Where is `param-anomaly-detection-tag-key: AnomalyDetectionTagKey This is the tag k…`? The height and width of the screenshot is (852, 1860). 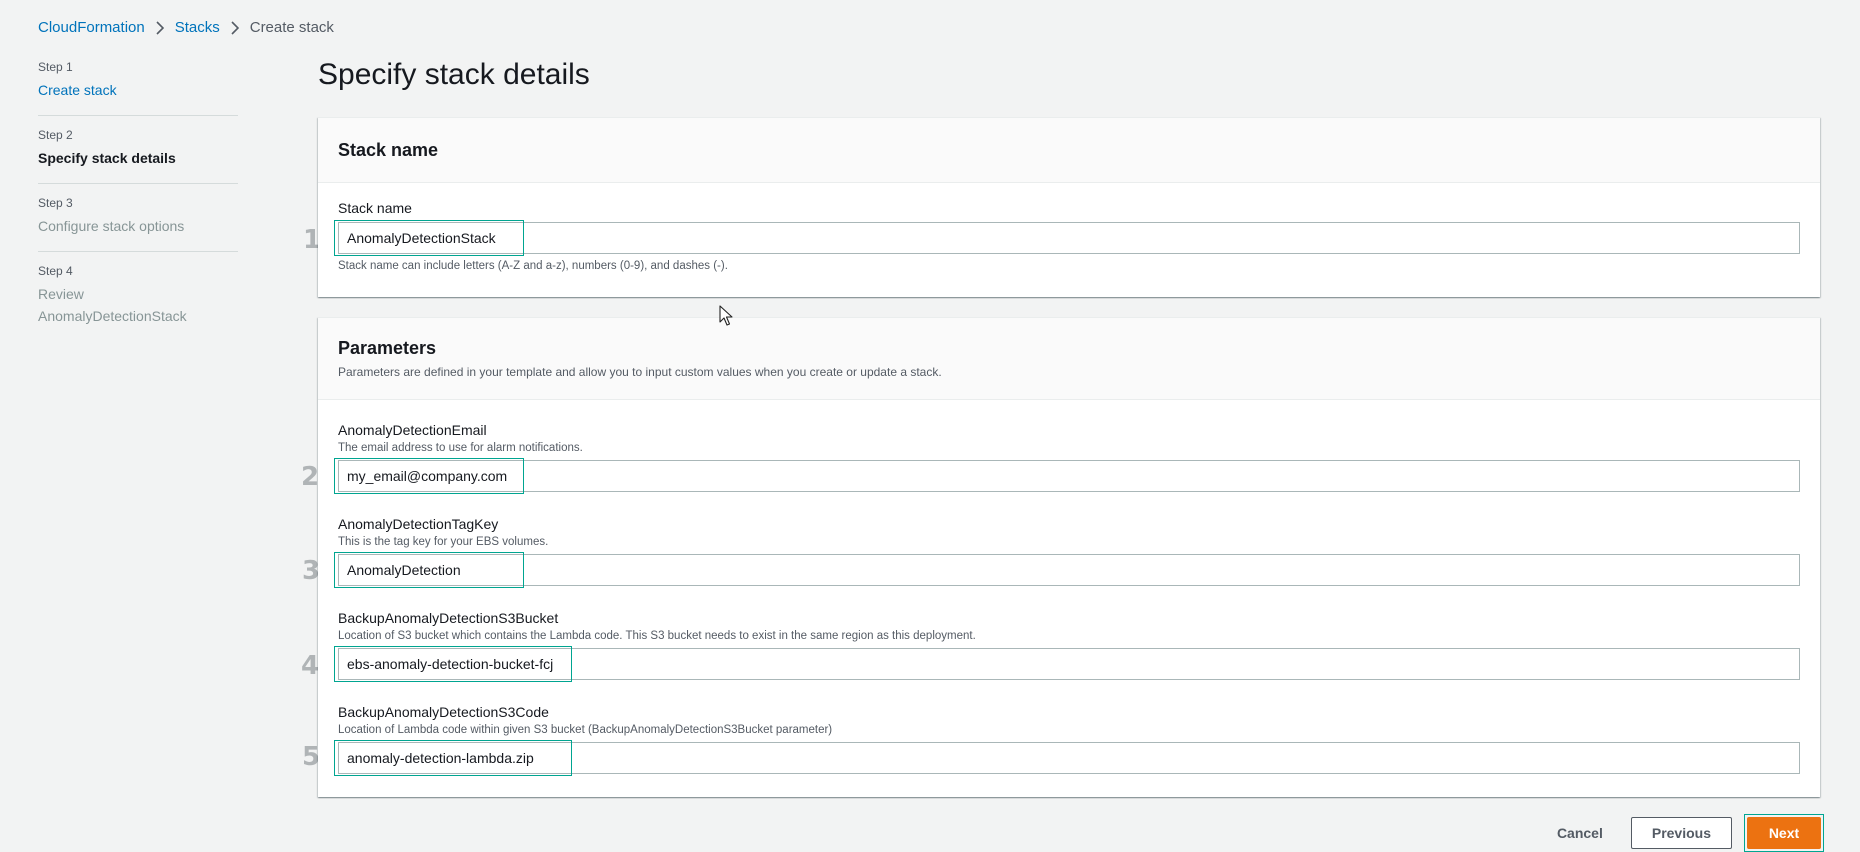 param-anomaly-detection-tag-key: AnomalyDetectionTagKey This is the tag k… is located at coordinates (1067, 552).